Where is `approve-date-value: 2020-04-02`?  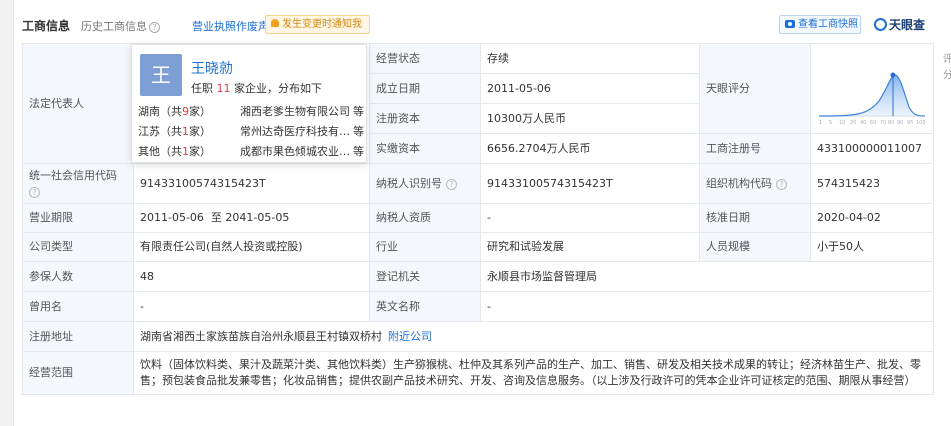 approve-date-value: 2020-04-02 is located at coordinates (872, 218).